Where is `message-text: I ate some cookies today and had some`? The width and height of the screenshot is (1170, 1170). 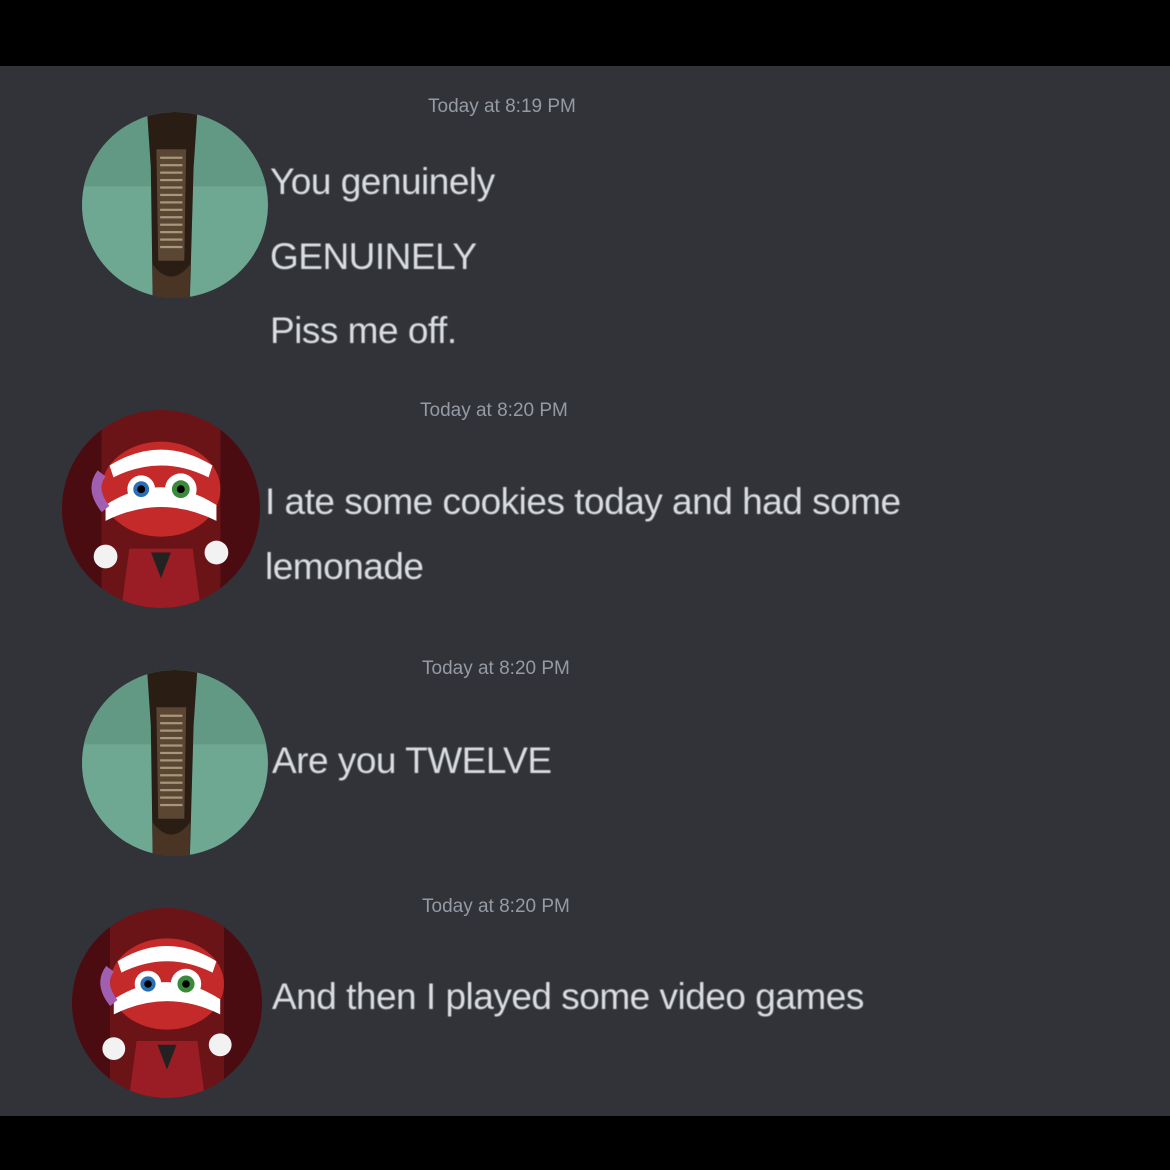
message-text: I ate some cookies today and had some is located at coordinates (583, 501).